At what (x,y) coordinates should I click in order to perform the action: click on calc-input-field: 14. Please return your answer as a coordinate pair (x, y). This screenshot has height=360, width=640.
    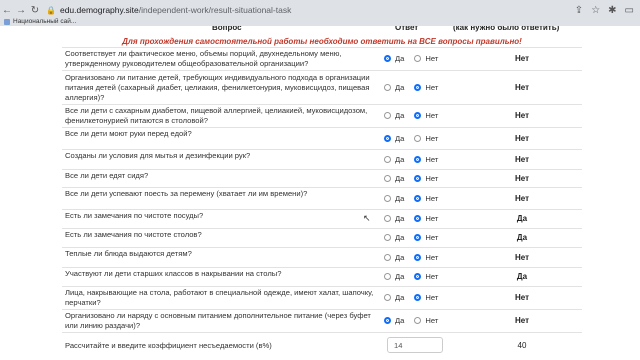
    Looking at the image, I should click on (415, 345).